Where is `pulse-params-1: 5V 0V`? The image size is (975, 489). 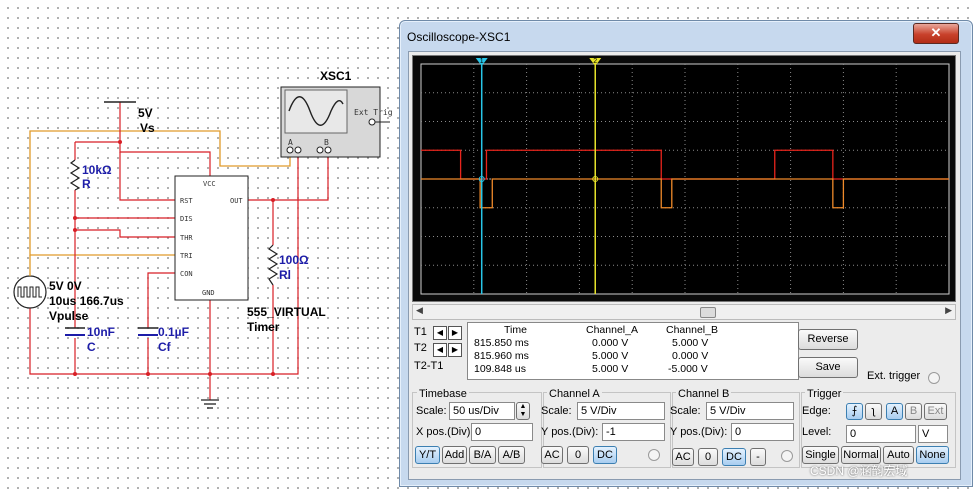 pulse-params-1: 5V 0V is located at coordinates (65, 286).